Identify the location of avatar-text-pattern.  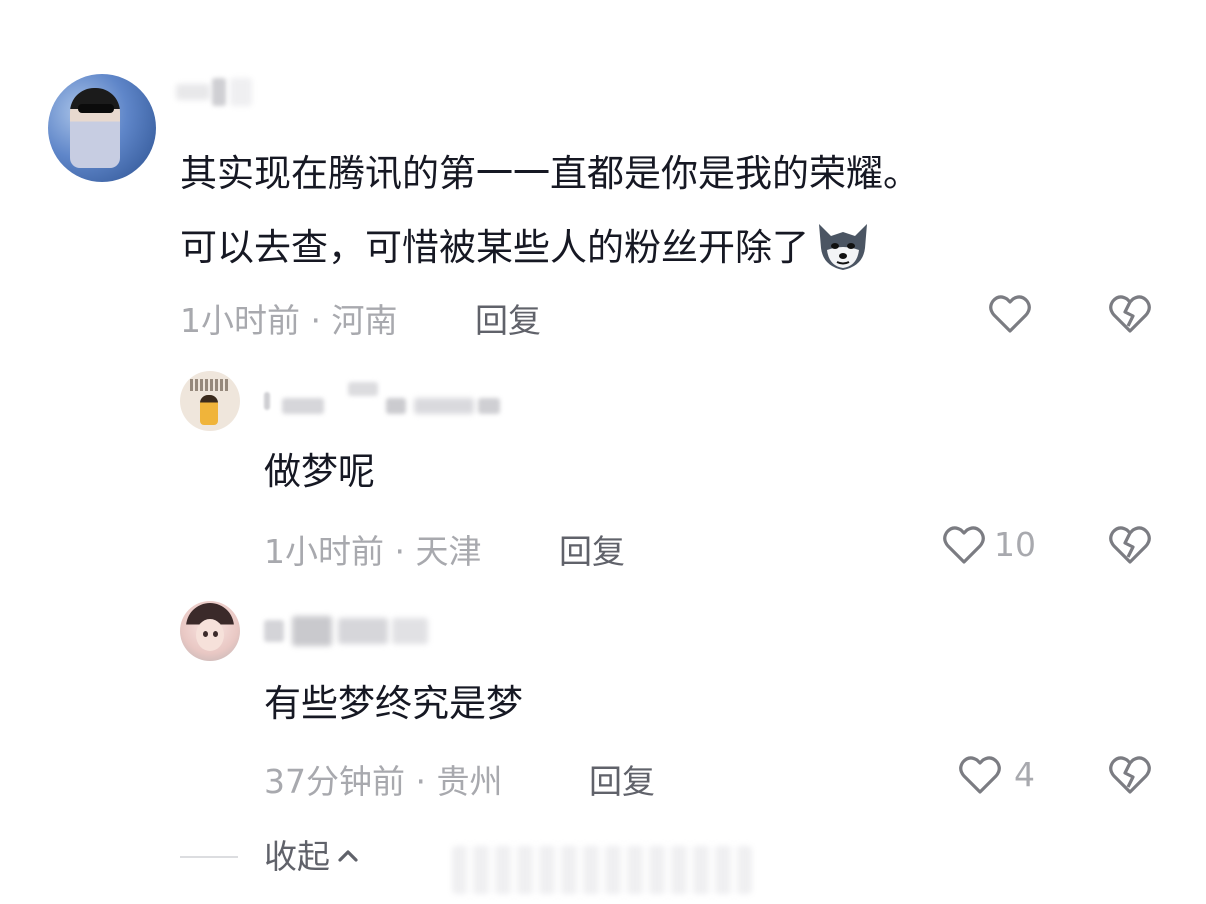
(210, 385).